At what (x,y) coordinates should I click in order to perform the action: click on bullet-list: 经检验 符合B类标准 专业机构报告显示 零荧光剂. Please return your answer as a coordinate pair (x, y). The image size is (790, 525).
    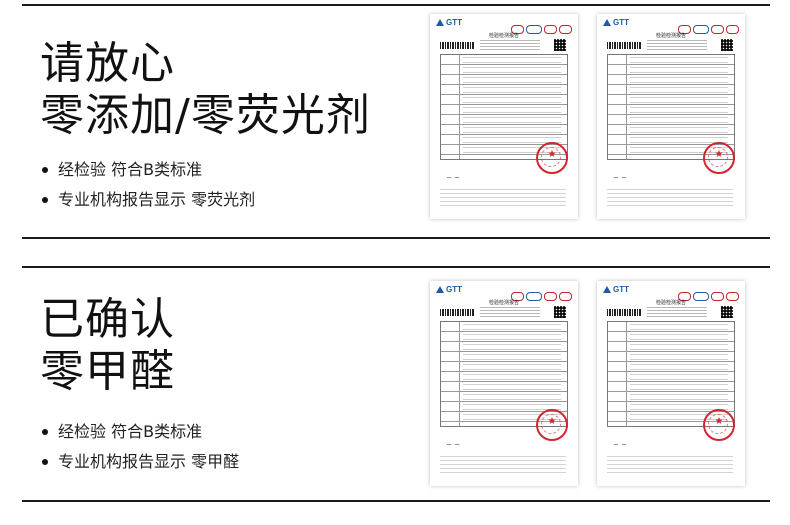
    Looking at the image, I should click on (147, 185).